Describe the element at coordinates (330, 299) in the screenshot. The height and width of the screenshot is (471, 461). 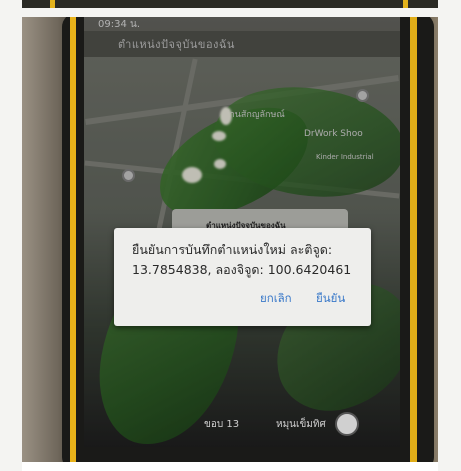
I see `confirm-button: ยืนยัน` at that location.